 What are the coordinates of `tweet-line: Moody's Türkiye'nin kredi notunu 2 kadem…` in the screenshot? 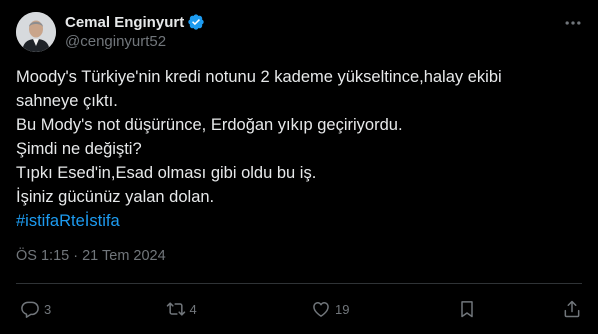 It's located at (259, 77).